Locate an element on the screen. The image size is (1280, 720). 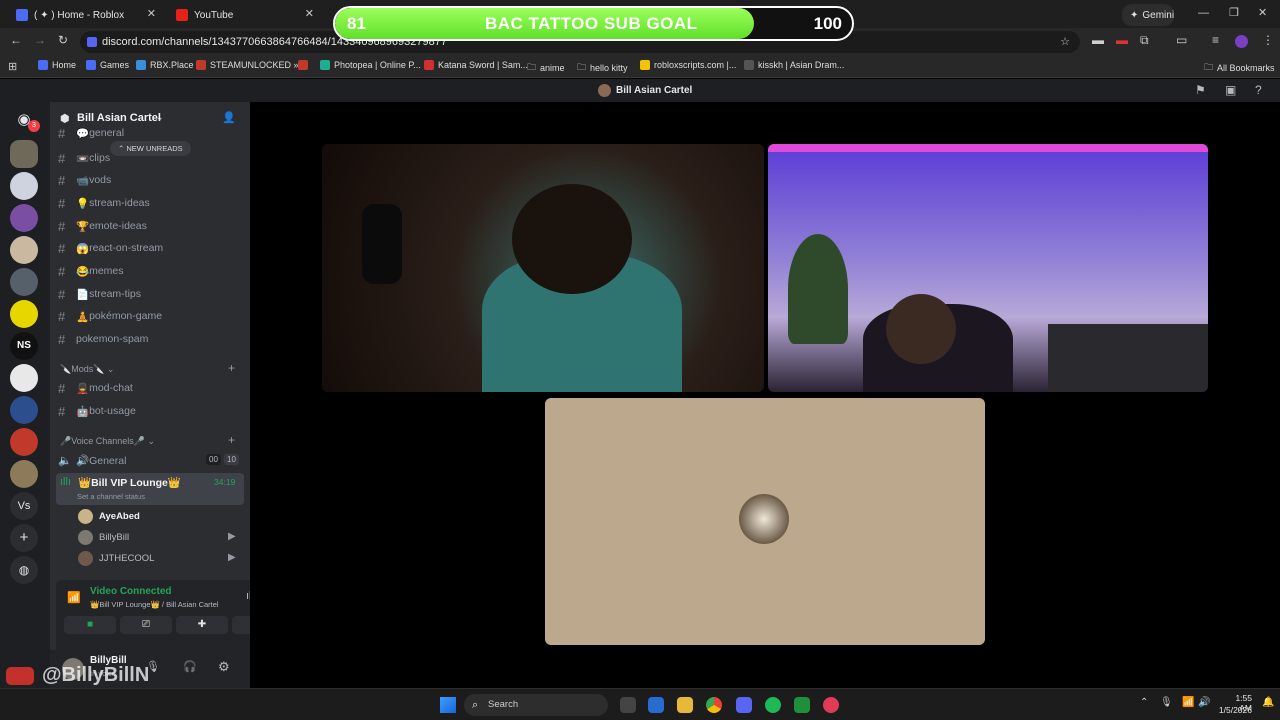
site-info-icon is located at coordinates (92, 42).